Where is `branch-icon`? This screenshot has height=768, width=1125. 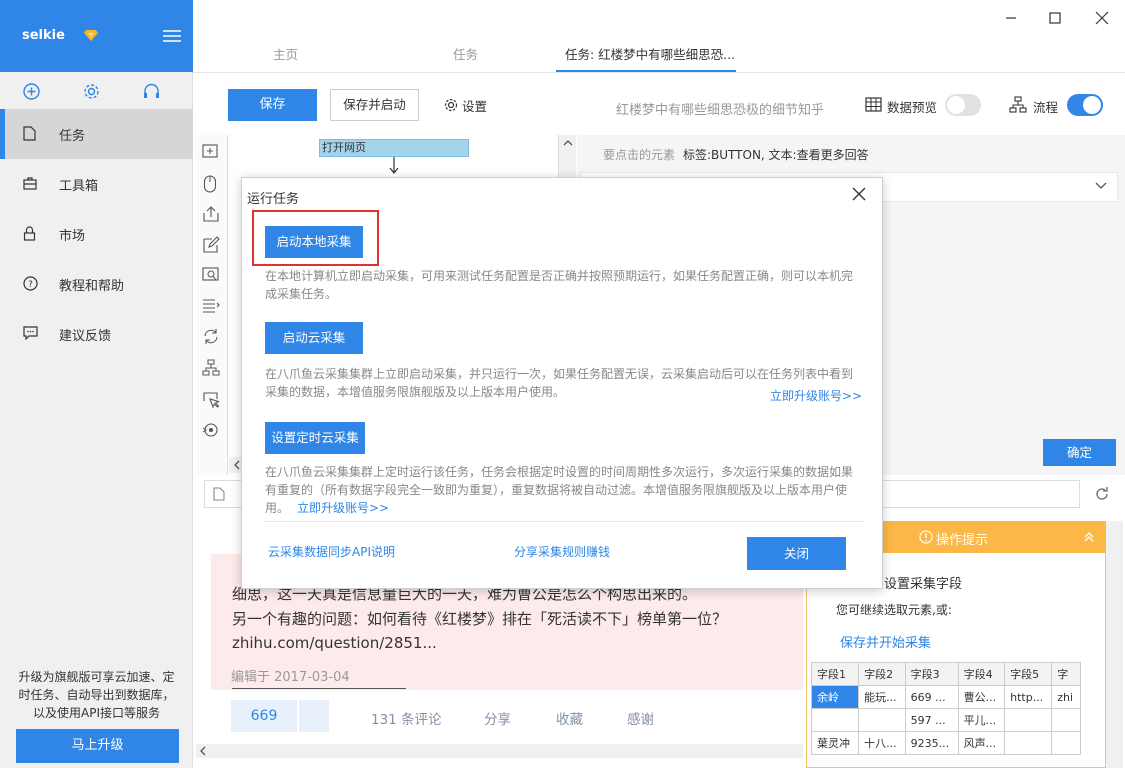
branch-icon is located at coordinates (211, 367).